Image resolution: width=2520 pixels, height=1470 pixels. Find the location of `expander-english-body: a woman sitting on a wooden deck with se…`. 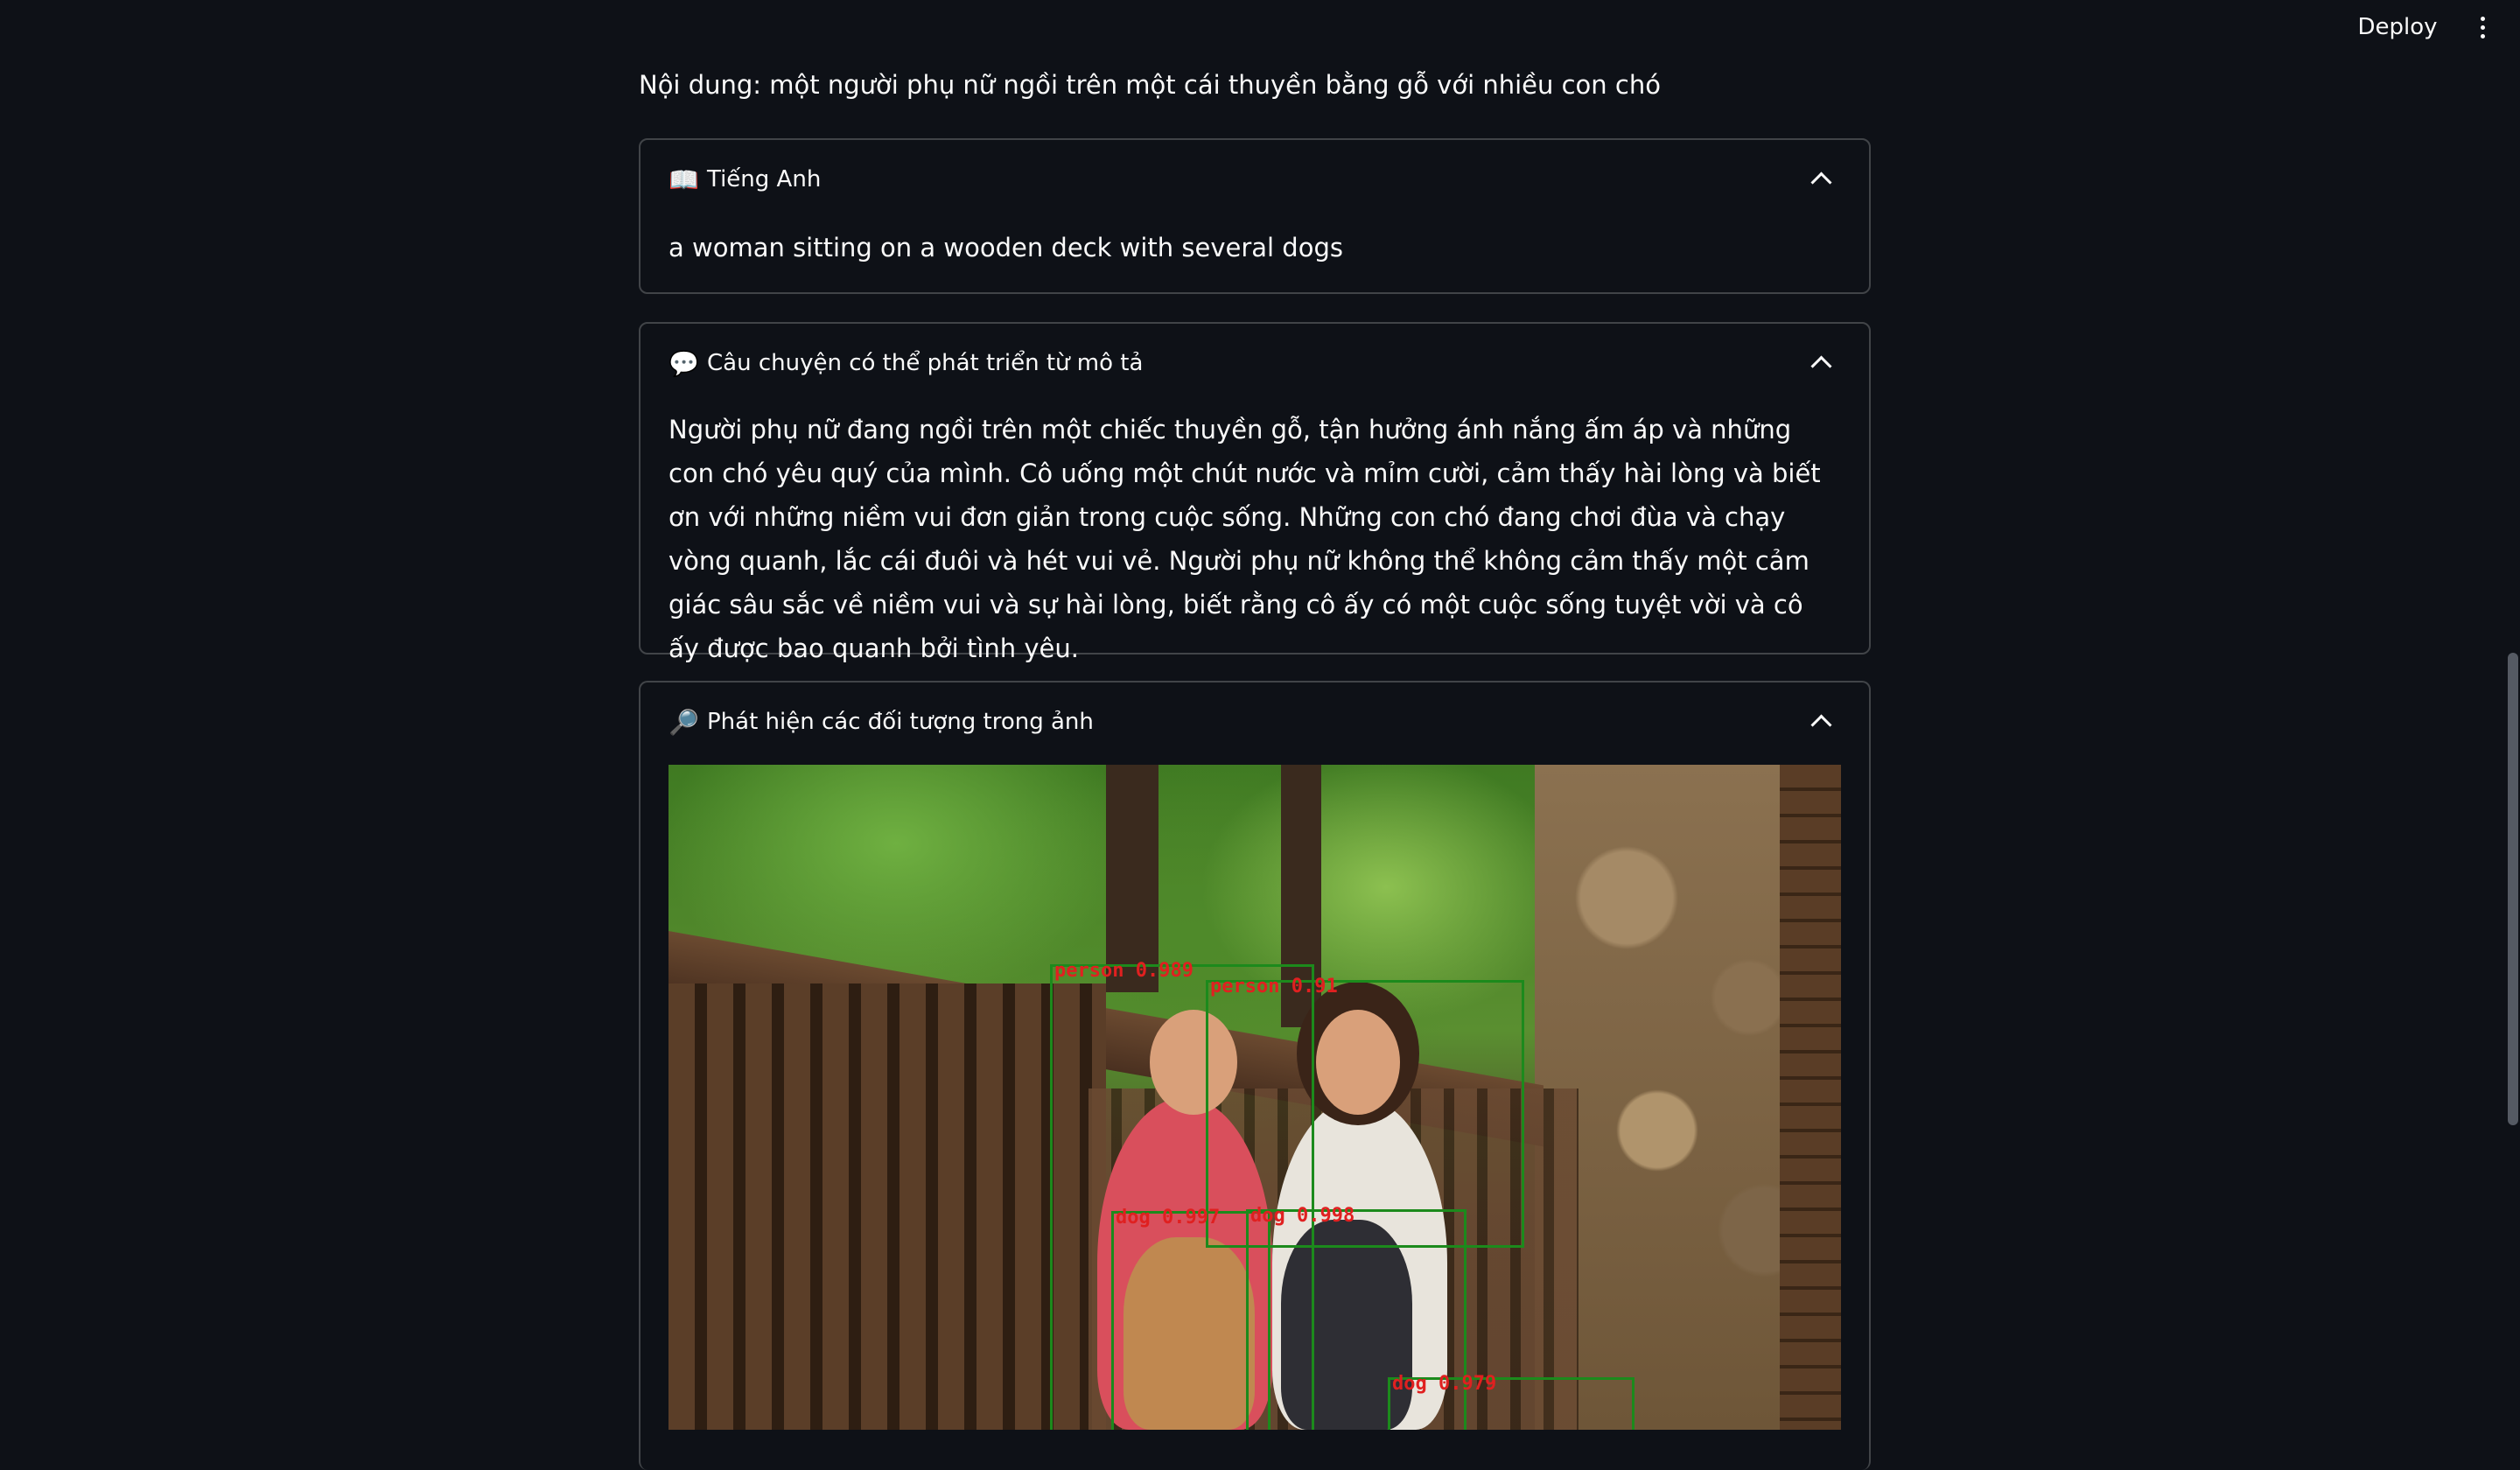

expander-english-body: a woman sitting on a wooden deck with se… is located at coordinates (1254, 248).